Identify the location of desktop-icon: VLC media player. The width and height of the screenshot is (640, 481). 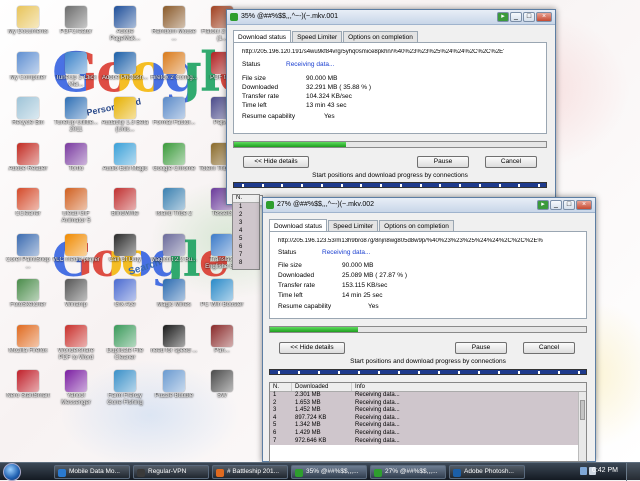
(76, 255).